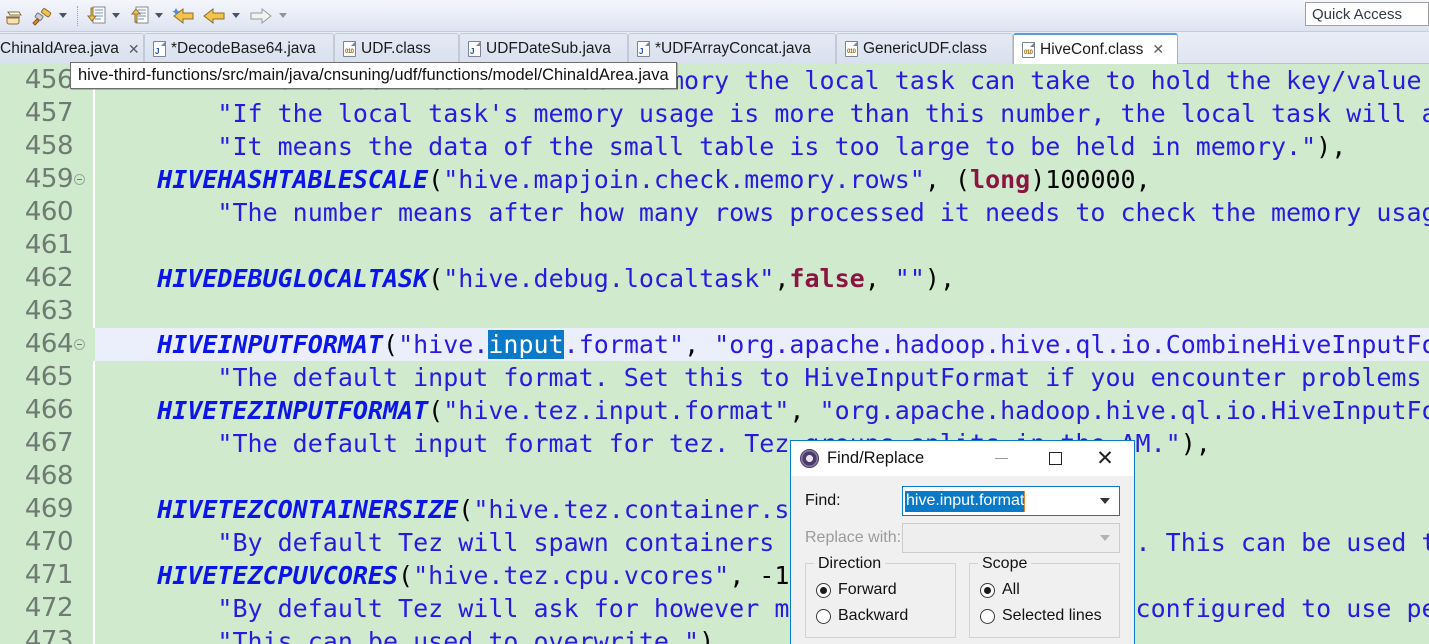 The width and height of the screenshot is (1429, 644). What do you see at coordinates (49, 212) in the screenshot?
I see `line-number: 460` at bounding box center [49, 212].